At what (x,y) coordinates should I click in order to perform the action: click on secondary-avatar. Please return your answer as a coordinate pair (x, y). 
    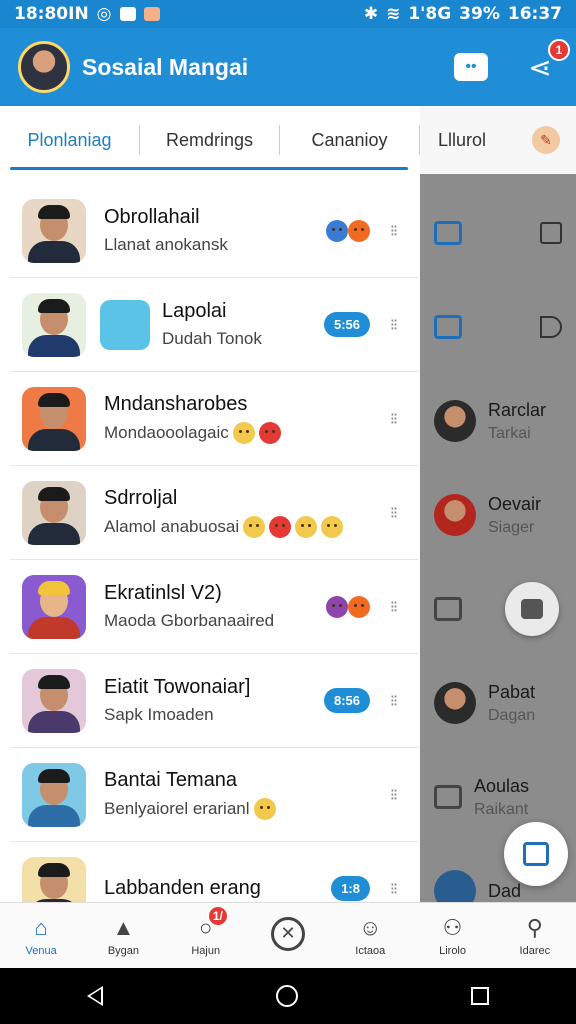
    Looking at the image, I should click on (125, 324).